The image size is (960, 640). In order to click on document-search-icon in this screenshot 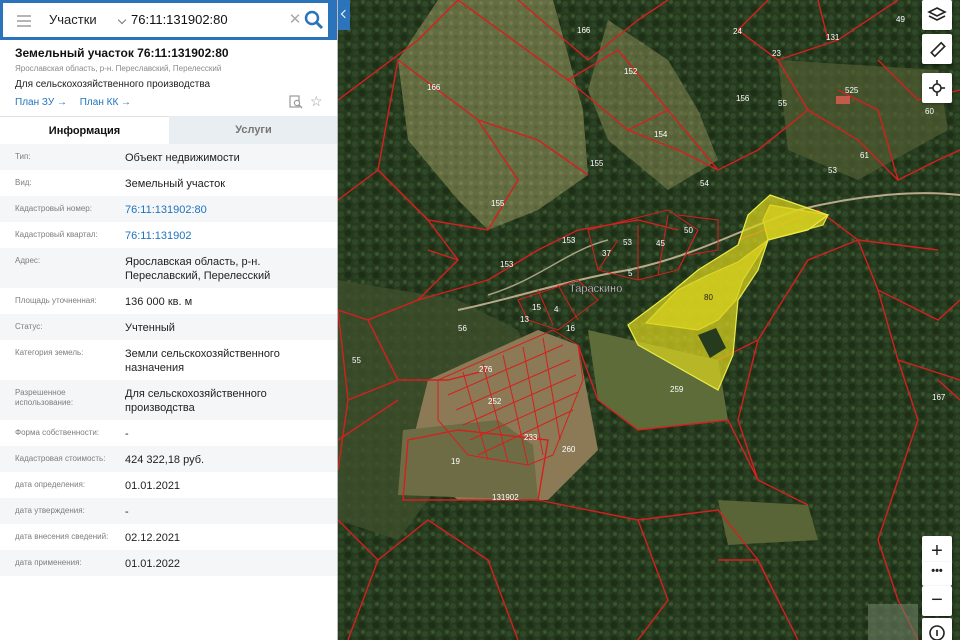, I will do `click(296, 102)`.